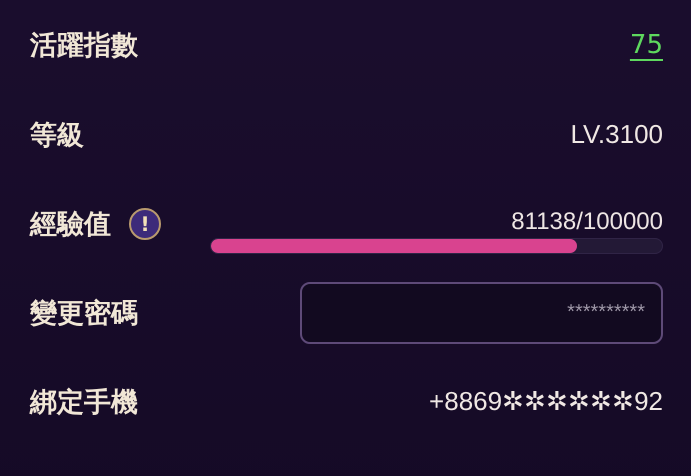  Describe the element at coordinates (84, 403) in the screenshot. I see `setting-label: 綁定手機` at that location.